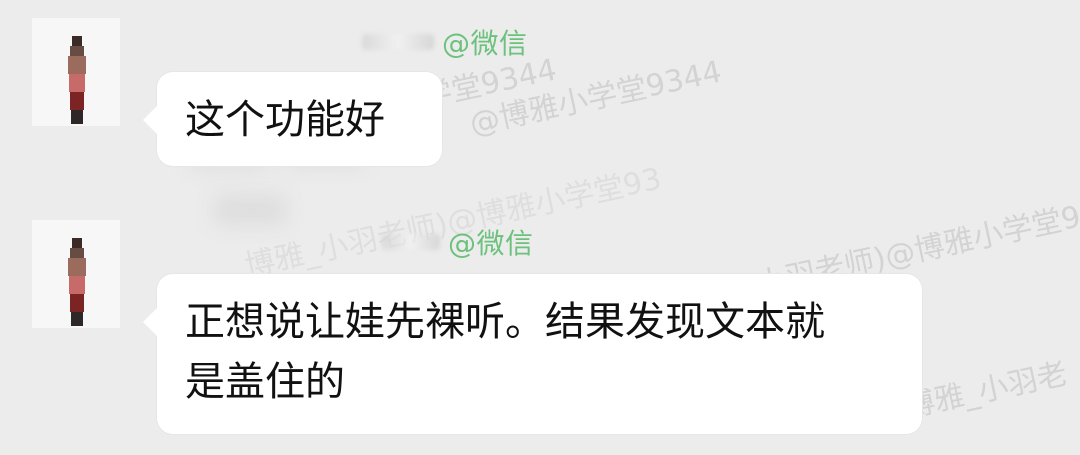 This screenshot has height=455, width=1080. What do you see at coordinates (250, 210) in the screenshot?
I see `blurred-background-patch` at bounding box center [250, 210].